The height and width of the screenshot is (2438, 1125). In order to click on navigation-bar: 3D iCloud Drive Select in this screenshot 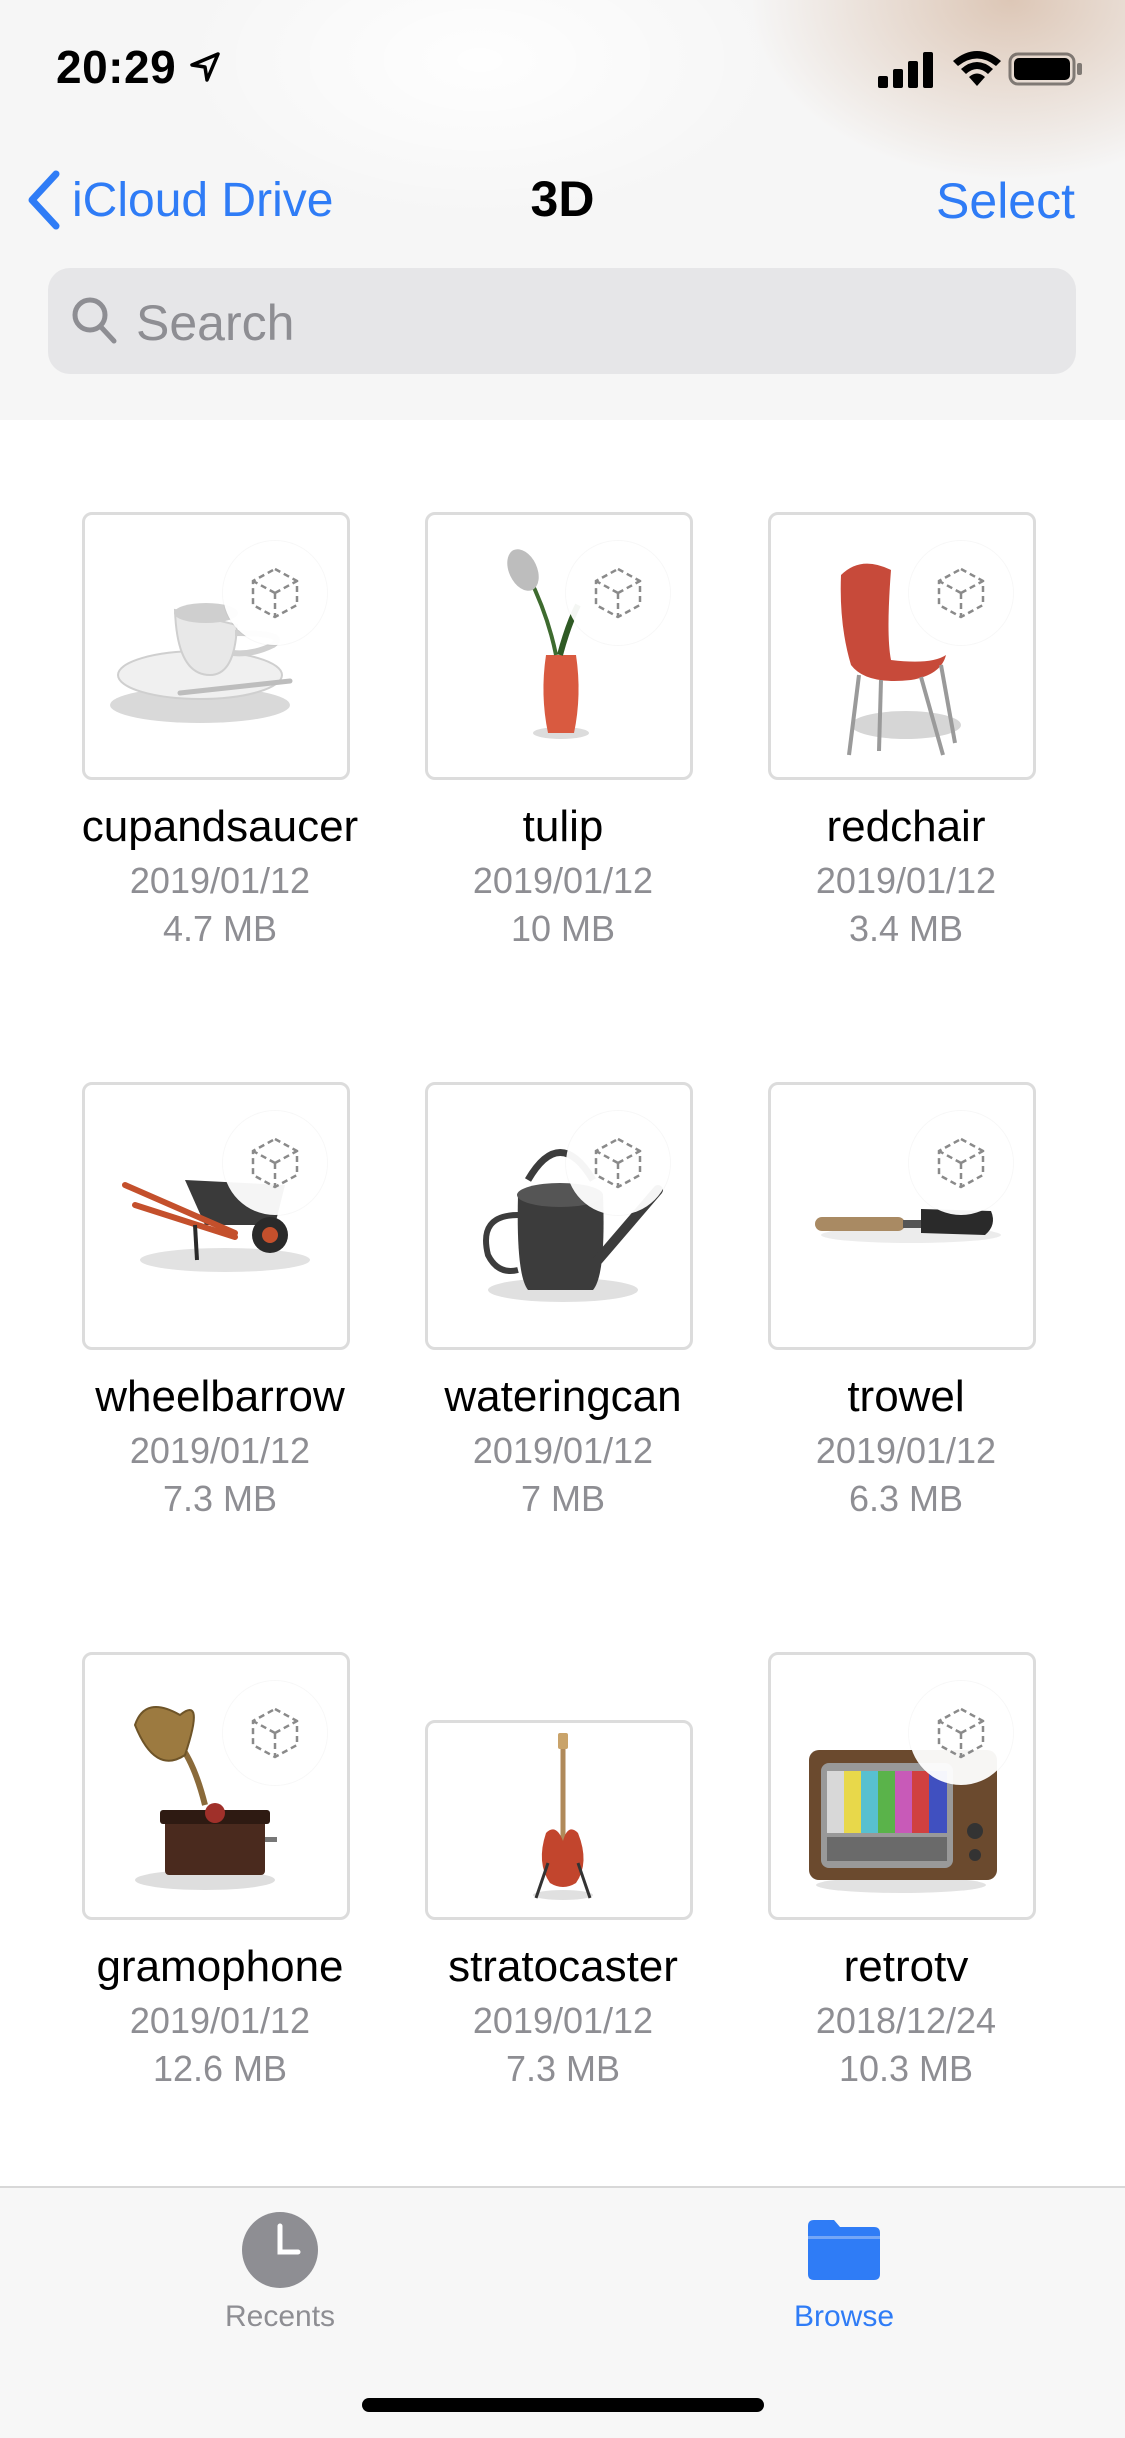, I will do `click(562, 200)`.